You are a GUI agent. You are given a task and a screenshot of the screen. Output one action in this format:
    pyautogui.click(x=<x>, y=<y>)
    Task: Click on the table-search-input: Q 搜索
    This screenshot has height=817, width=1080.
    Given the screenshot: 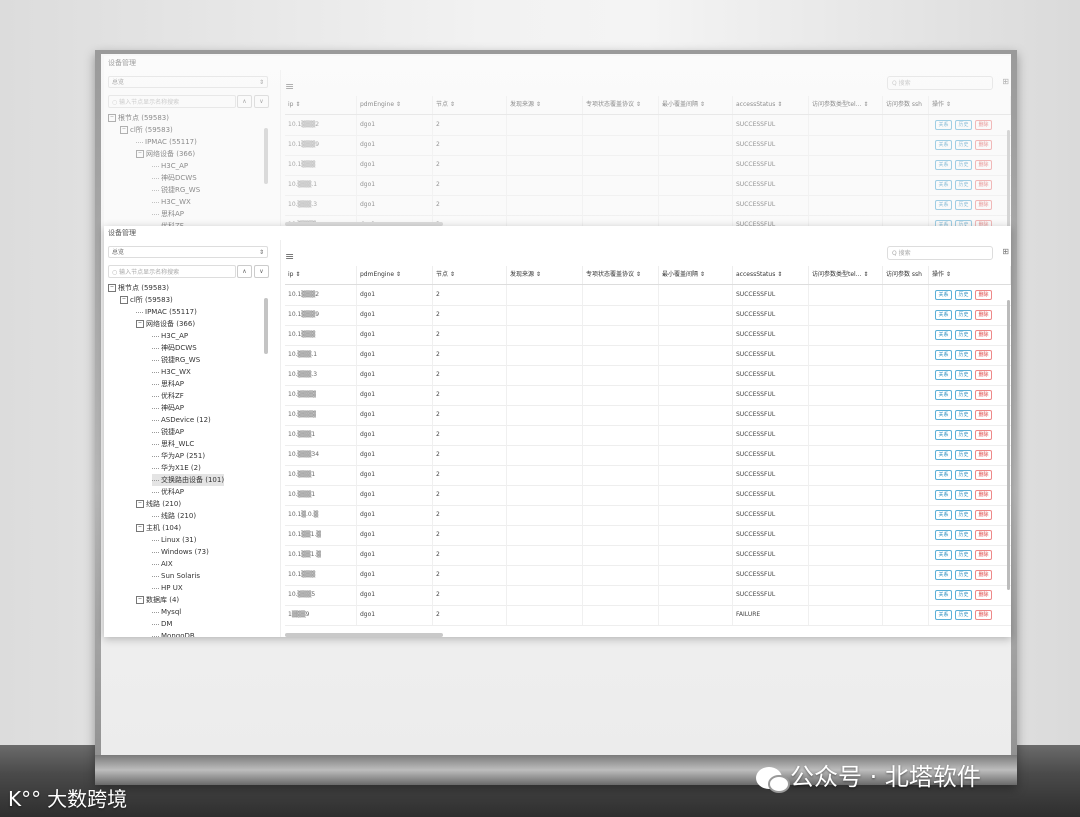 What is the action you would take?
    pyautogui.click(x=940, y=253)
    